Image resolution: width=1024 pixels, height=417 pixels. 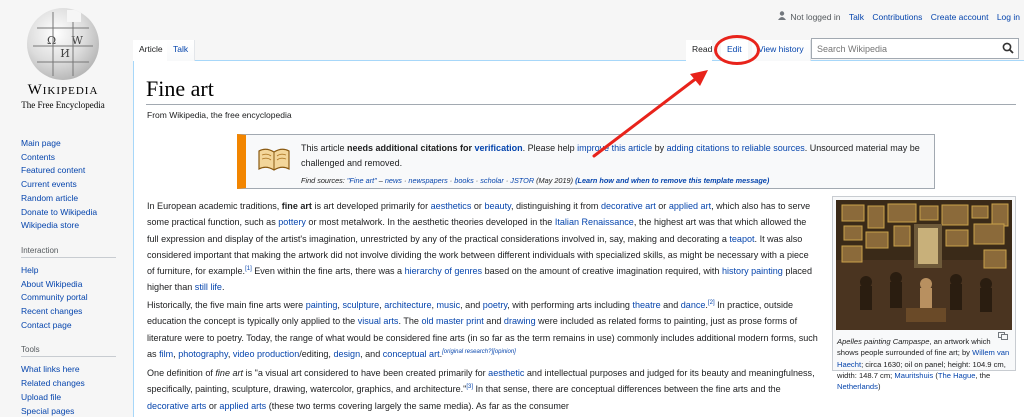 What do you see at coordinates (166, 354) in the screenshot?
I see `link-film: film` at bounding box center [166, 354].